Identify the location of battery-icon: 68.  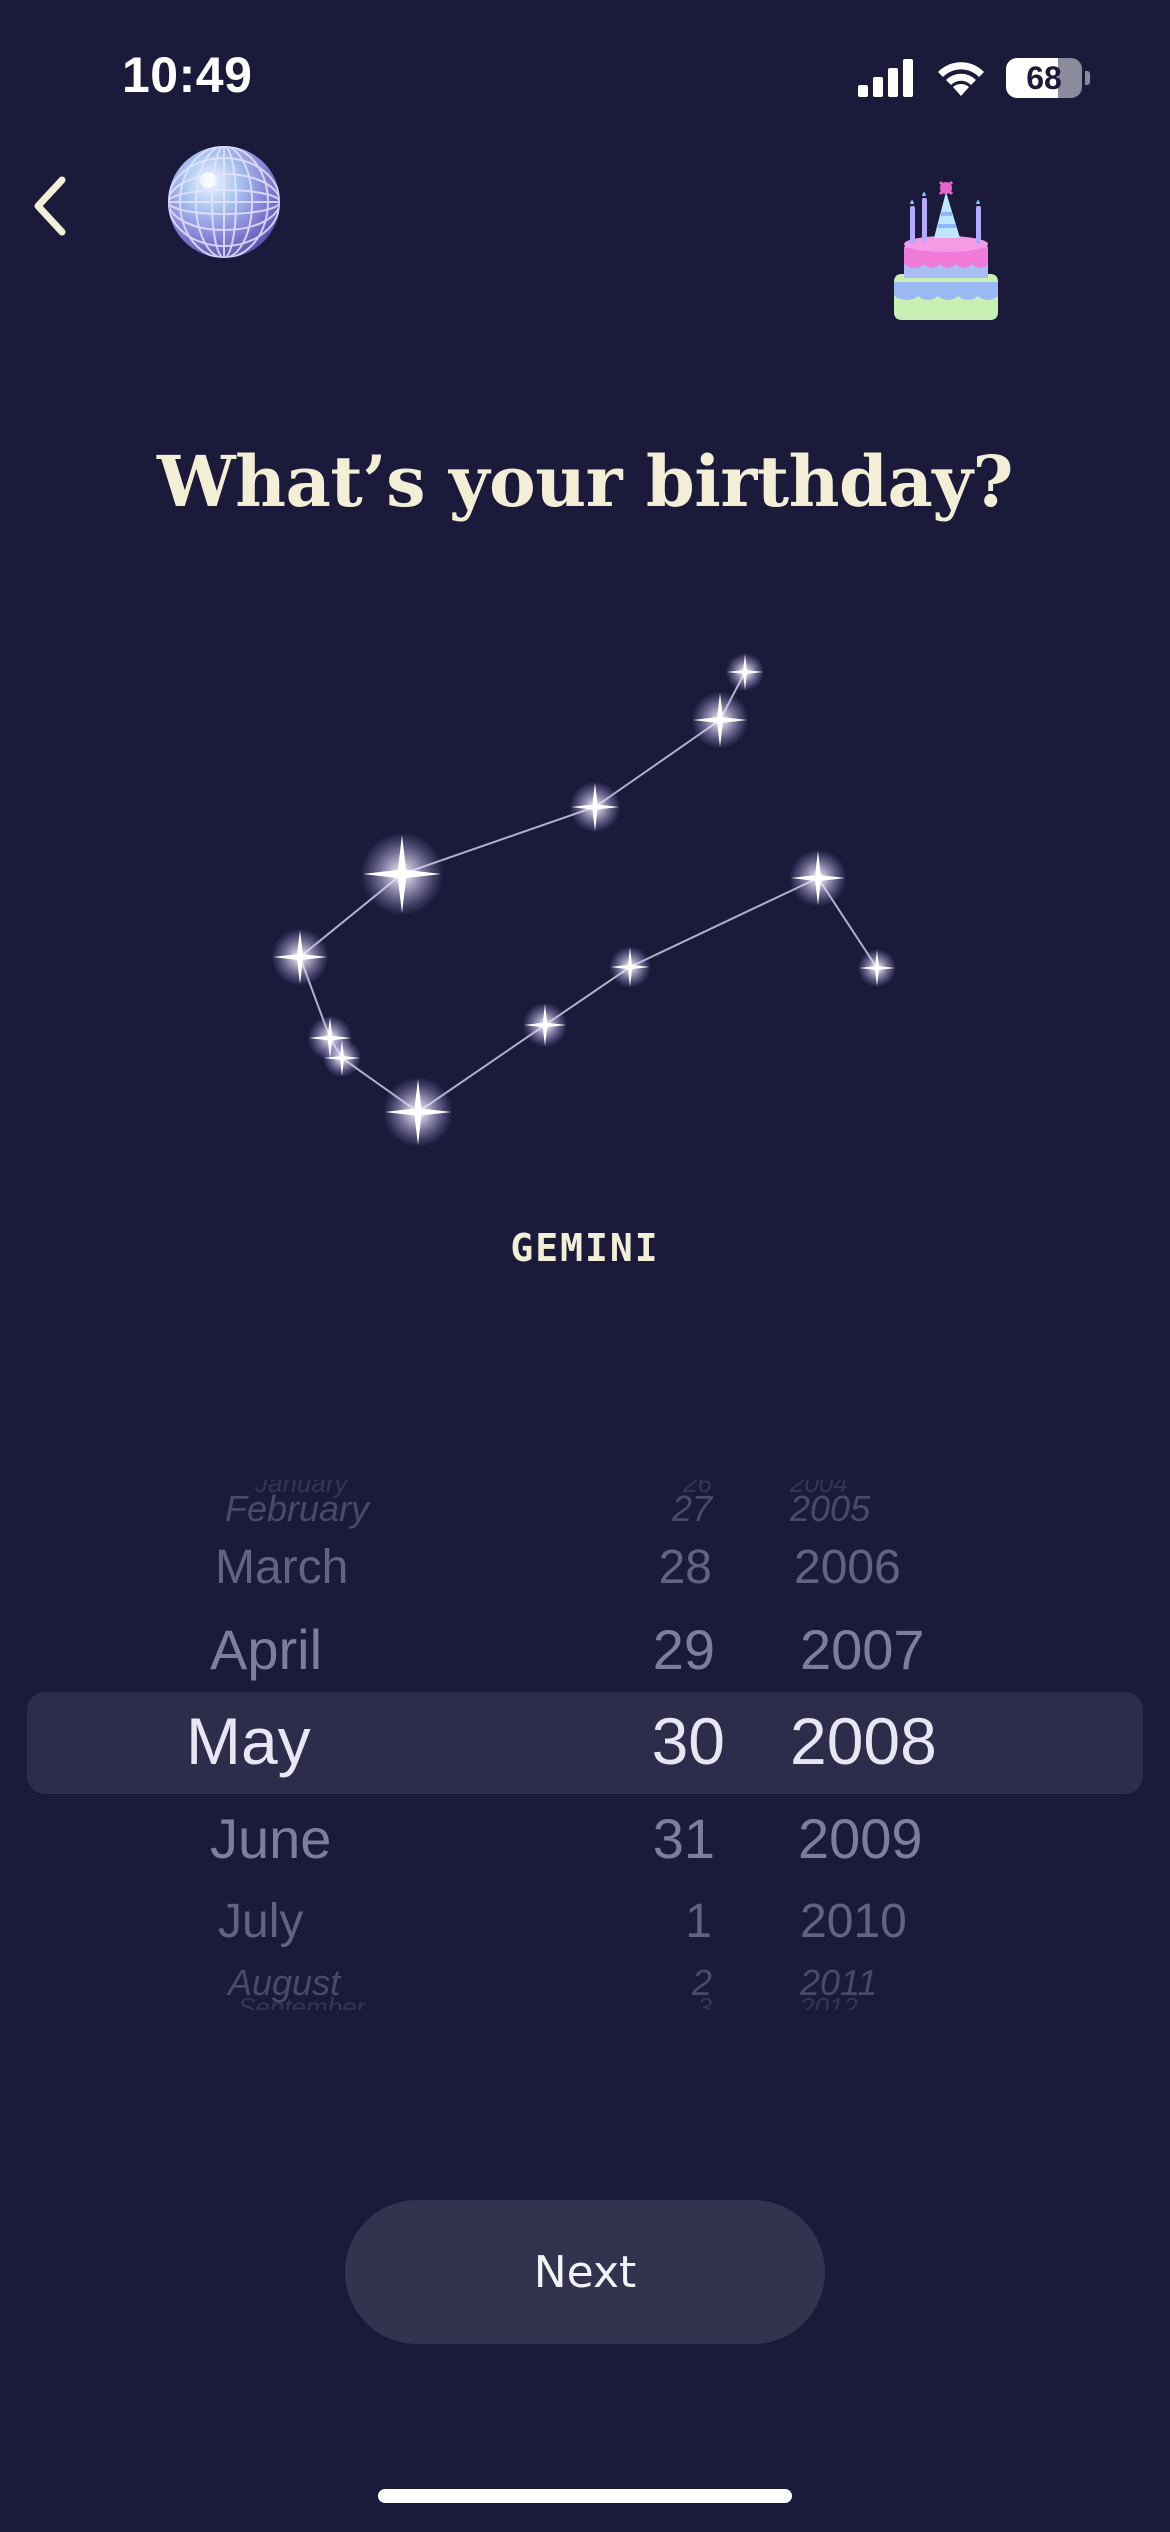
(1044, 78).